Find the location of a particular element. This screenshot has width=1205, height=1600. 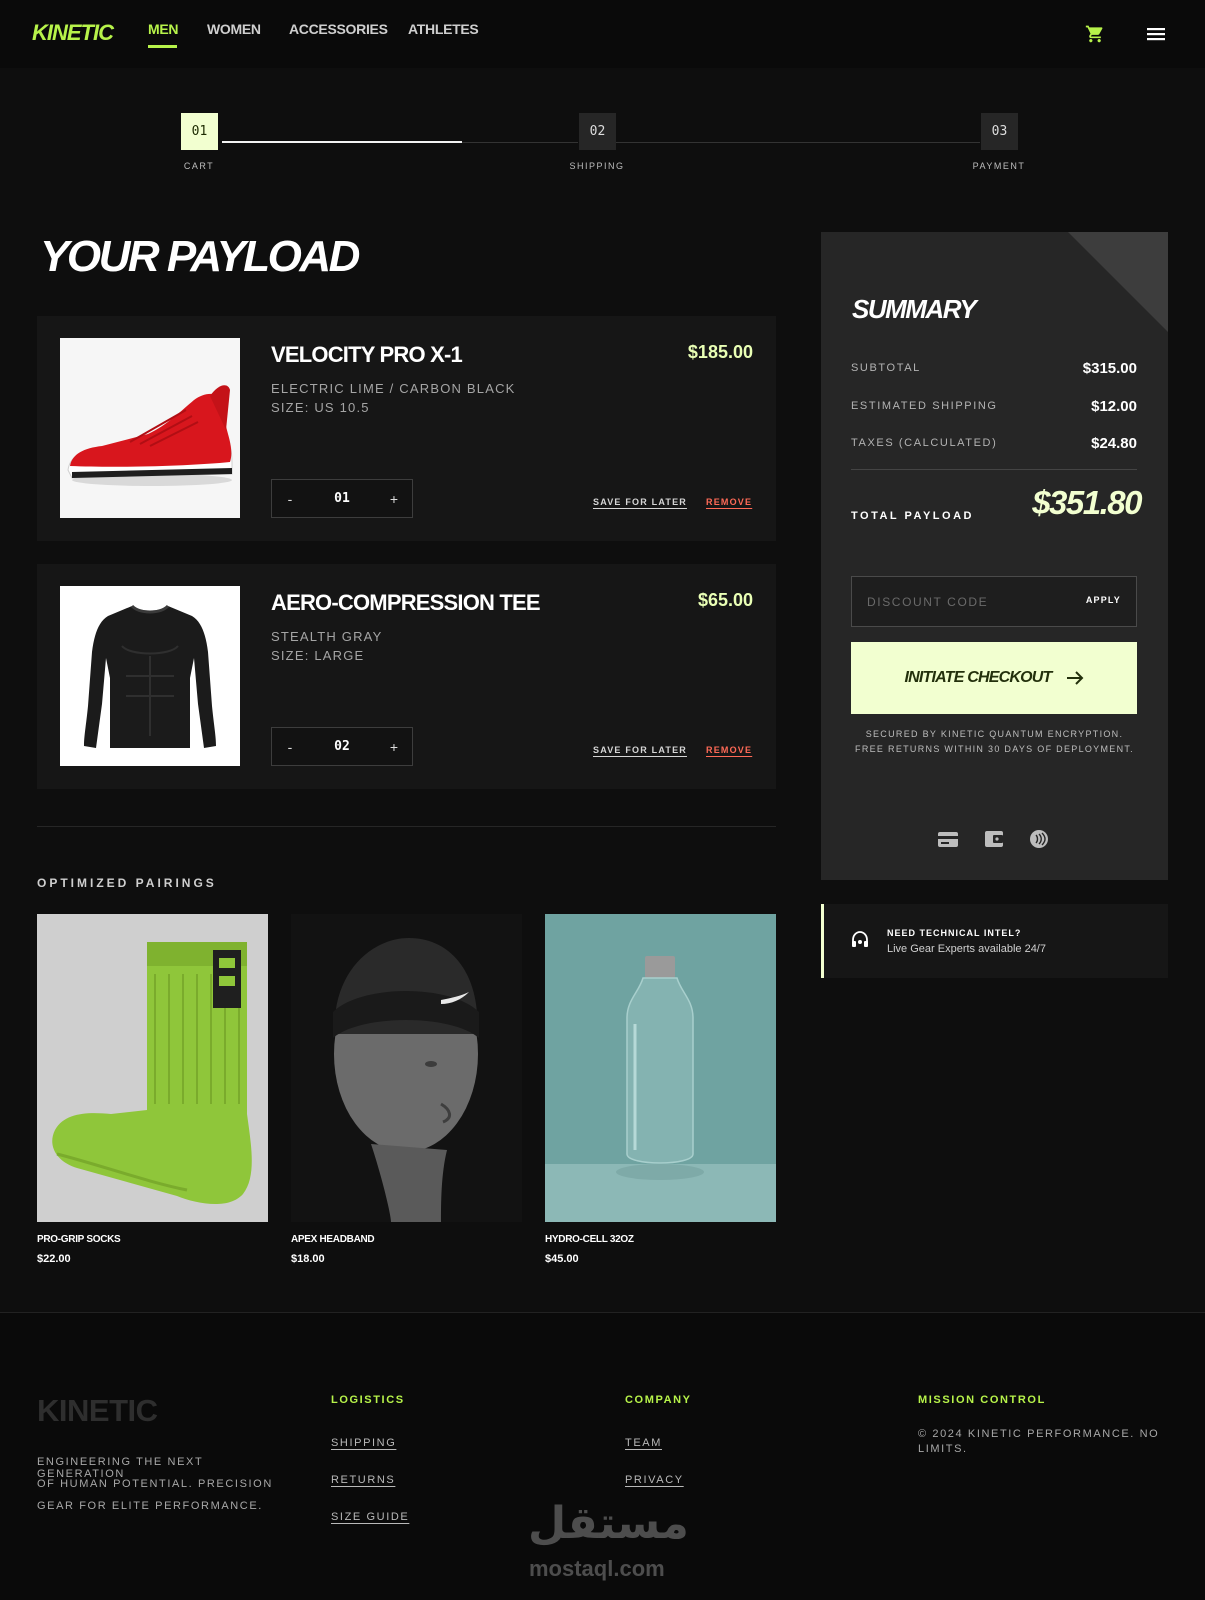

stepper-progress-line is located at coordinates (342, 142).